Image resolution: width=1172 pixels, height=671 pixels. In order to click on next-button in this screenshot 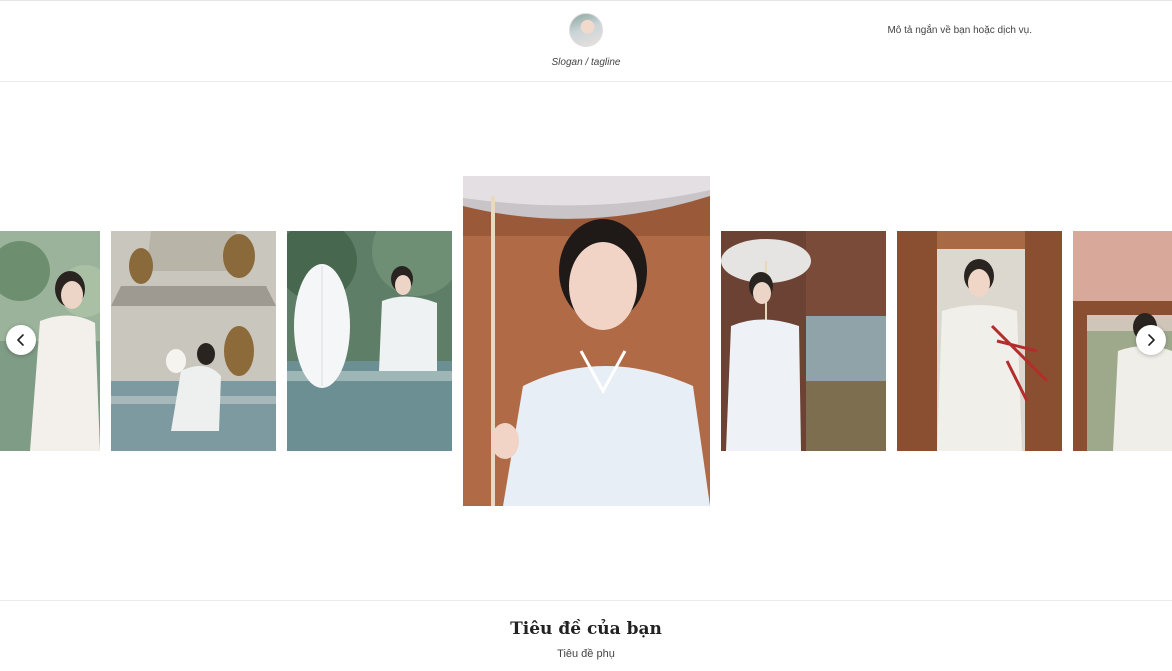, I will do `click(1151, 340)`.